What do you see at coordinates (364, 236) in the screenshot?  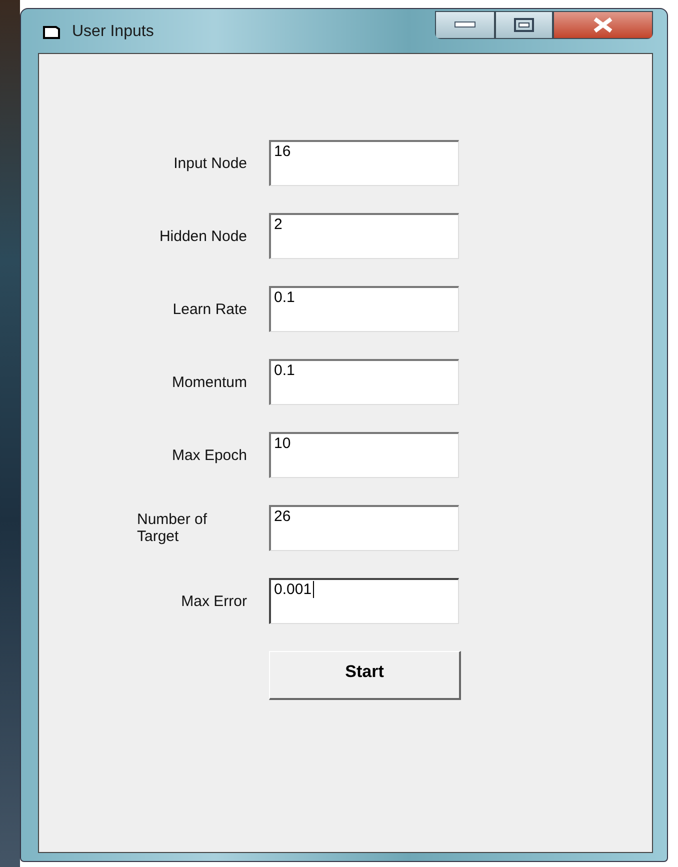 I see `input-field: 2` at bounding box center [364, 236].